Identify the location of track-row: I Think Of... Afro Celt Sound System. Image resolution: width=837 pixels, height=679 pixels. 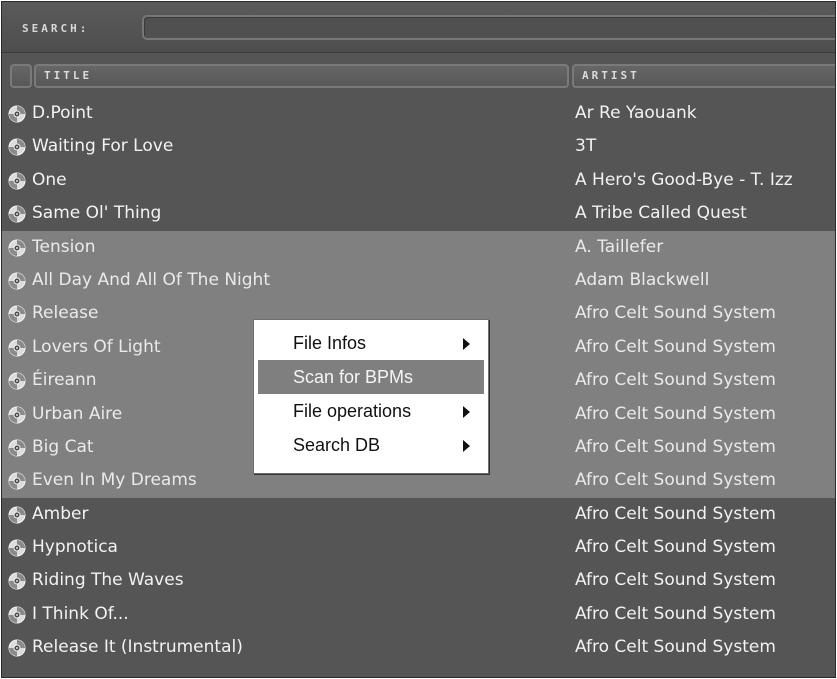
(418, 614).